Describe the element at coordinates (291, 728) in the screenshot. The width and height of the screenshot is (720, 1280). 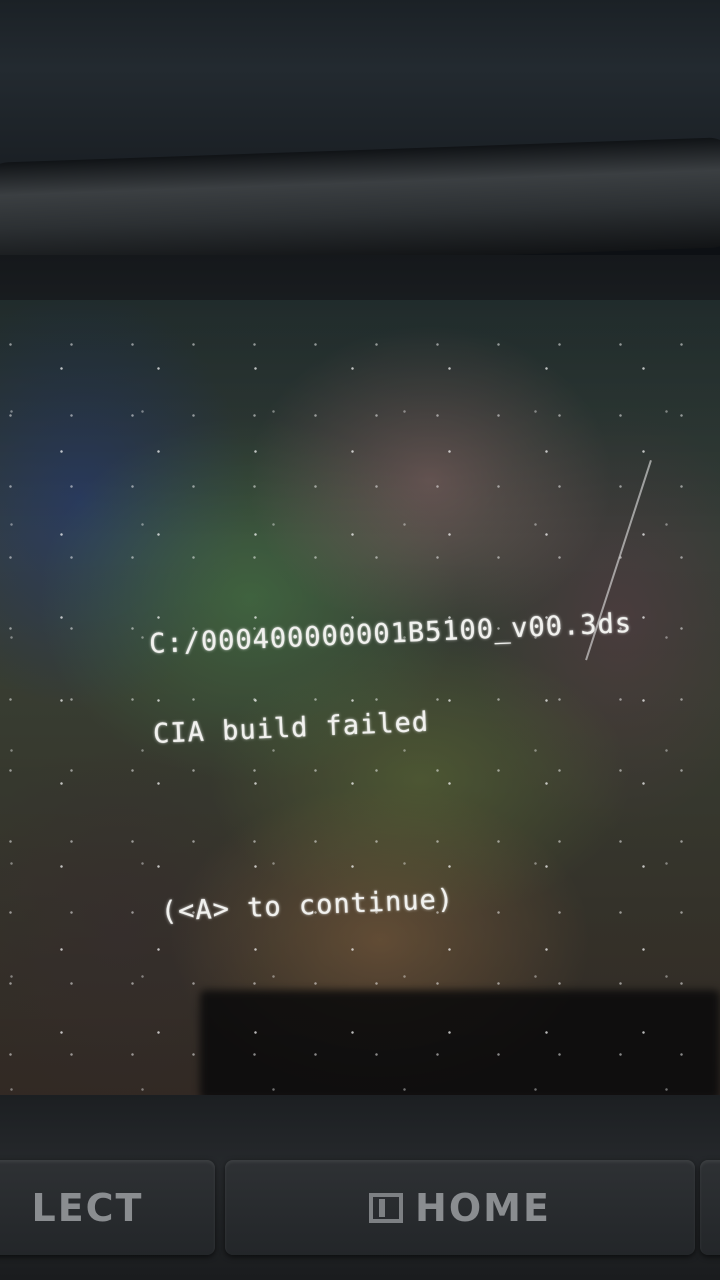
I see `error-message-line: CIA build failed` at that location.